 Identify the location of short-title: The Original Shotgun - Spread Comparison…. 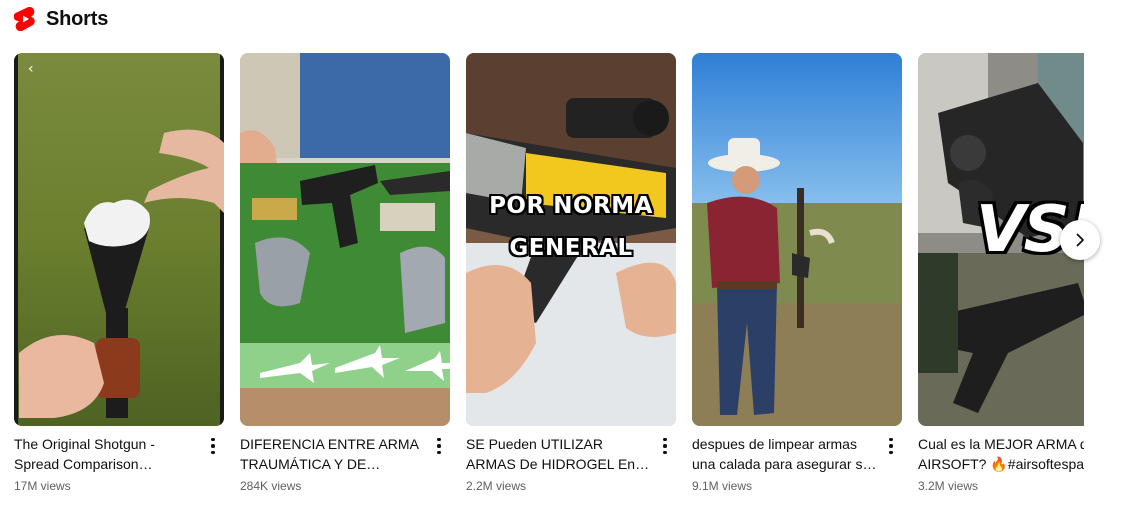
(107, 454).